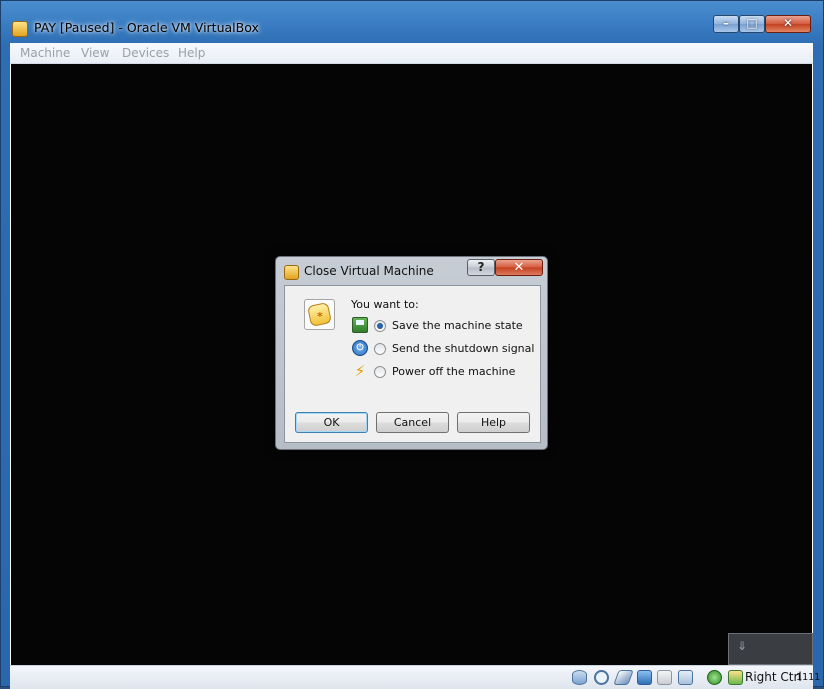  I want to click on menu-machine: Machine, so click(45, 53).